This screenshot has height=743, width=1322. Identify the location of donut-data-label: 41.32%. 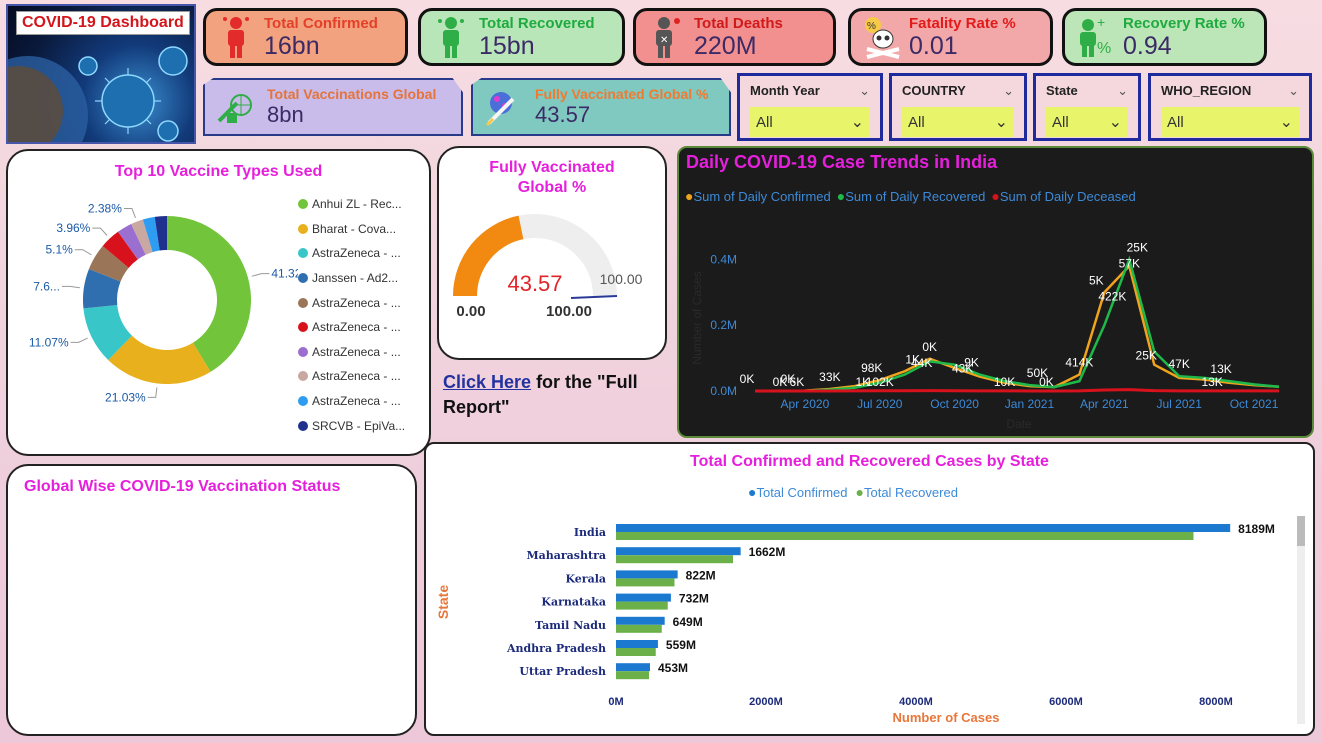
(284, 274).